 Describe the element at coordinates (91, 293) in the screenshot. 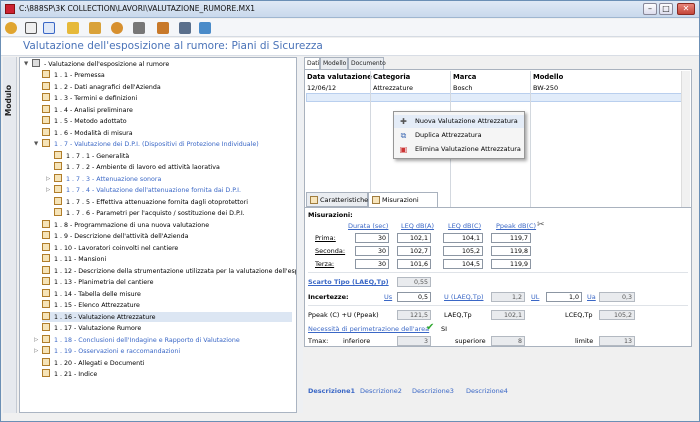

I see `tree-item: 1 . 14 - Tabella delle misure` at that location.